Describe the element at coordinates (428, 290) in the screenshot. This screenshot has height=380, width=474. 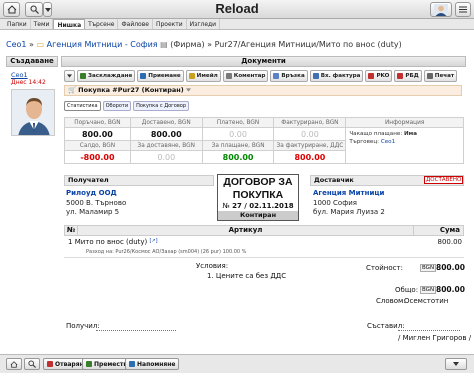
I see `total-currency: BGN` at that location.